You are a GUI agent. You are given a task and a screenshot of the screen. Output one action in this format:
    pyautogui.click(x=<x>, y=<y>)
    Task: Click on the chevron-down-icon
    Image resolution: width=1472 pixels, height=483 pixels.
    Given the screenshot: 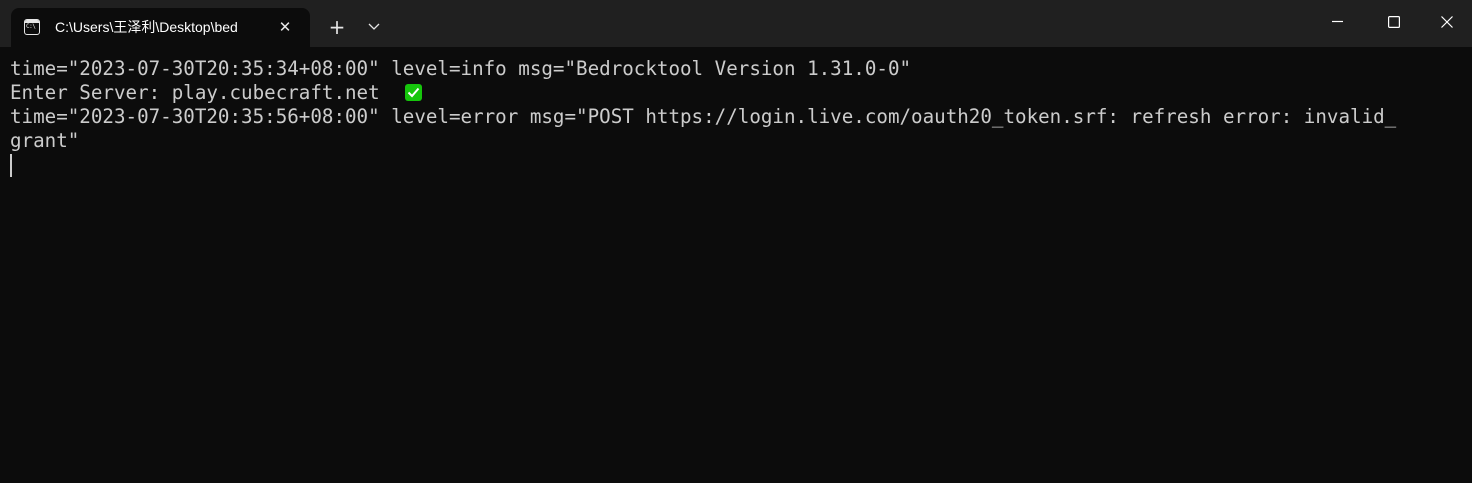 What is the action you would take?
    pyautogui.click(x=374, y=26)
    